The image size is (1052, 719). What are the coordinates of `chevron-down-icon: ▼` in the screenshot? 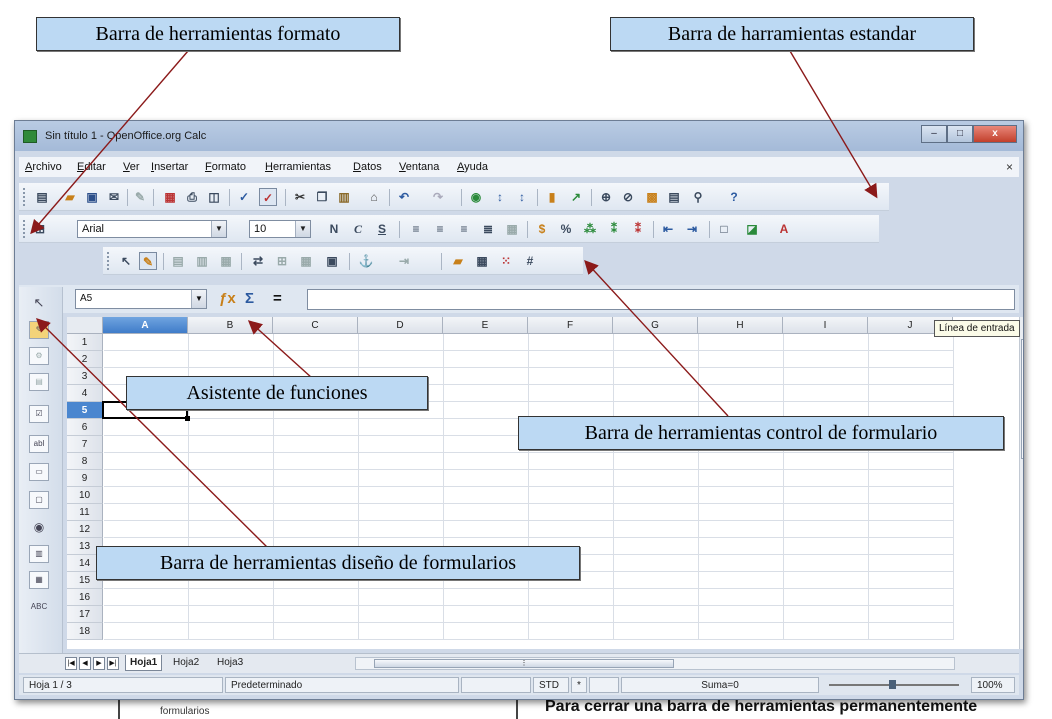 It's located at (198, 299).